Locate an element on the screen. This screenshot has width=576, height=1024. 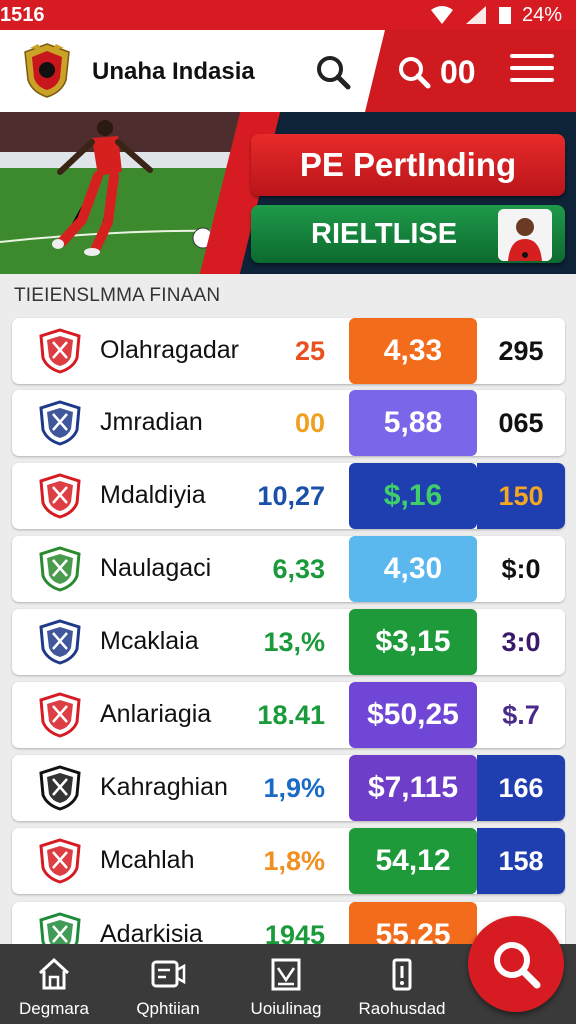
home-icon is located at coordinates (54, 973).